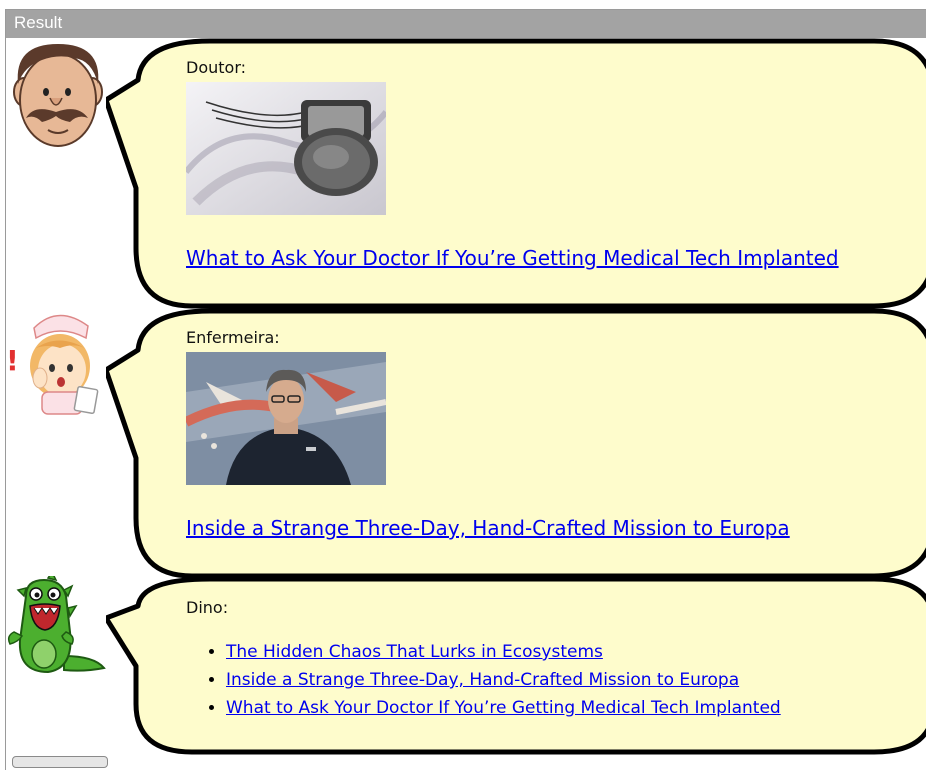 The width and height of the screenshot is (926, 770). Describe the element at coordinates (207, 607) in the screenshot. I see `speaker-label: Dino:` at that location.